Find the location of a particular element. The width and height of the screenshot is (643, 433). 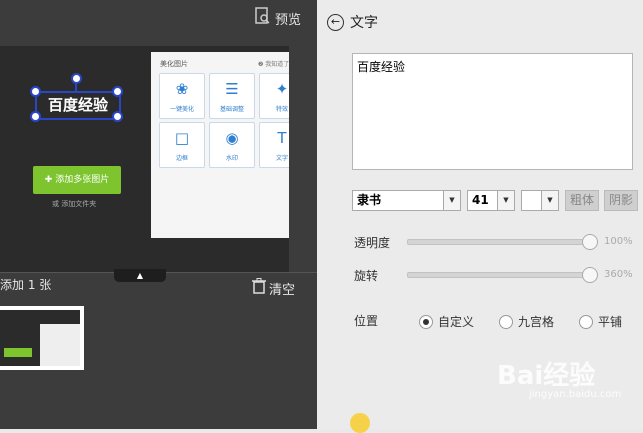

thumbnail-preview is located at coordinates (40, 338).